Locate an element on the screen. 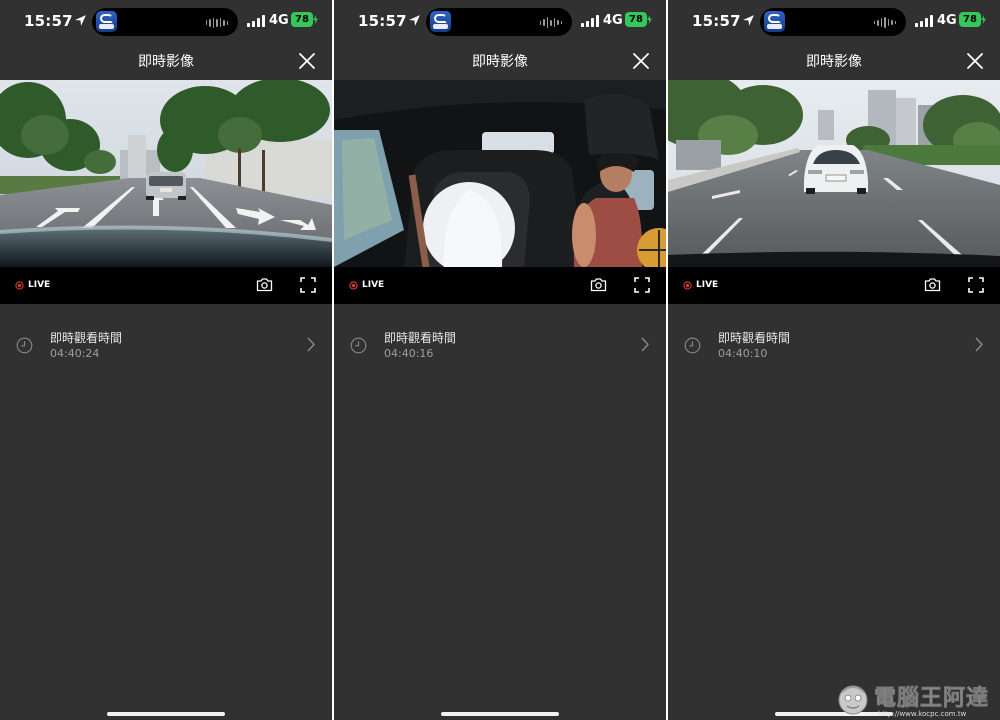 Image resolution: width=1000 pixels, height=720 pixels. watch-time-row: 即時觀看時間 04:40:10 is located at coordinates (834, 343).